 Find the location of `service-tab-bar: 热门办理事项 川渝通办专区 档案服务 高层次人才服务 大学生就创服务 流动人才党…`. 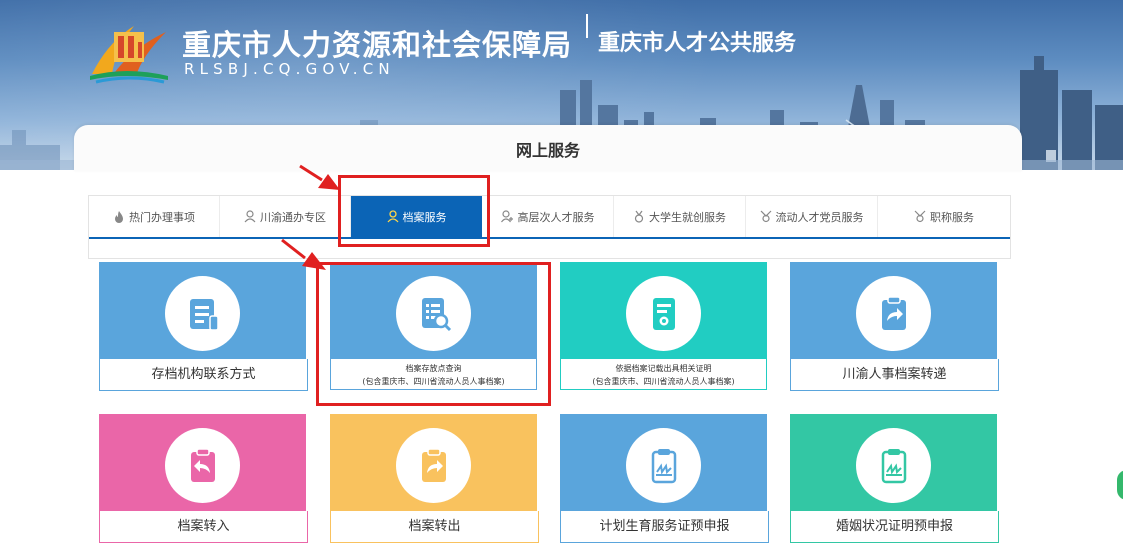

service-tab-bar: 热门办理事项 川渝通办专区 档案服务 高层次人才服务 大学生就创服务 流动人才党… is located at coordinates (549, 227).